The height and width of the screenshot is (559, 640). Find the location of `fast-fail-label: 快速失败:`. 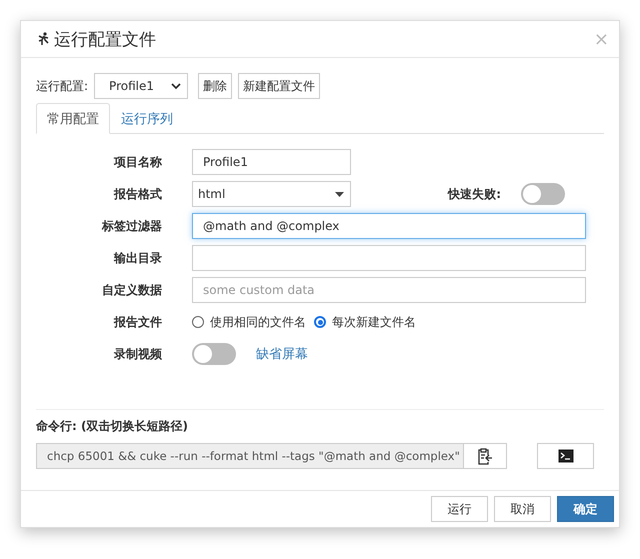

fast-fail-label: 快速失败: is located at coordinates (473, 194).